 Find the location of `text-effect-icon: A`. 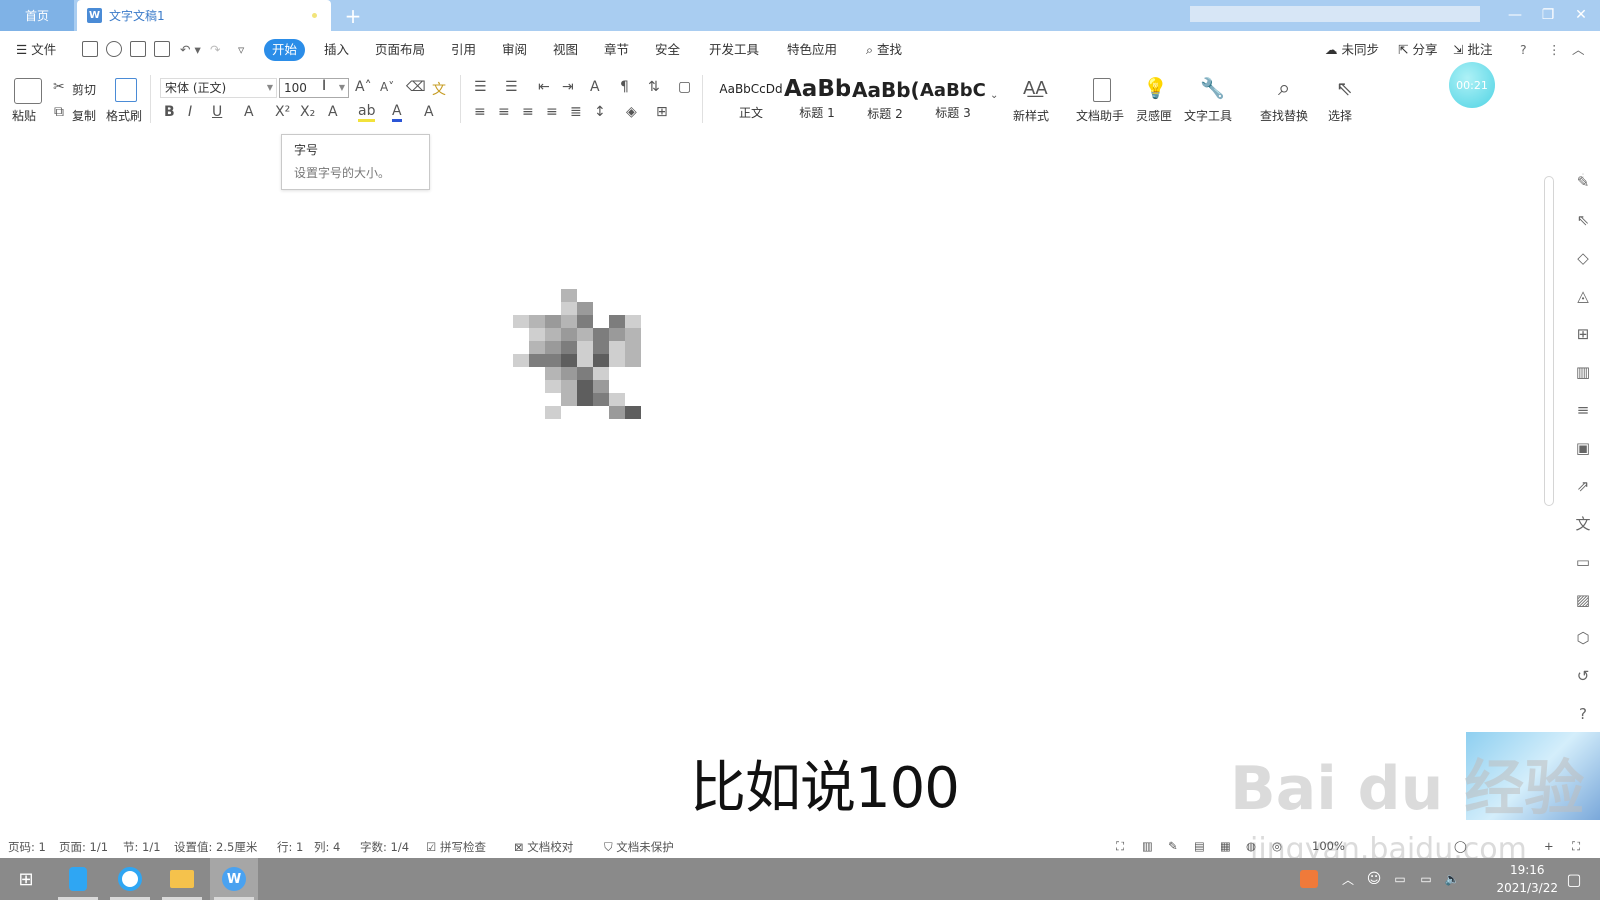

text-effect-icon: A is located at coordinates (333, 112).